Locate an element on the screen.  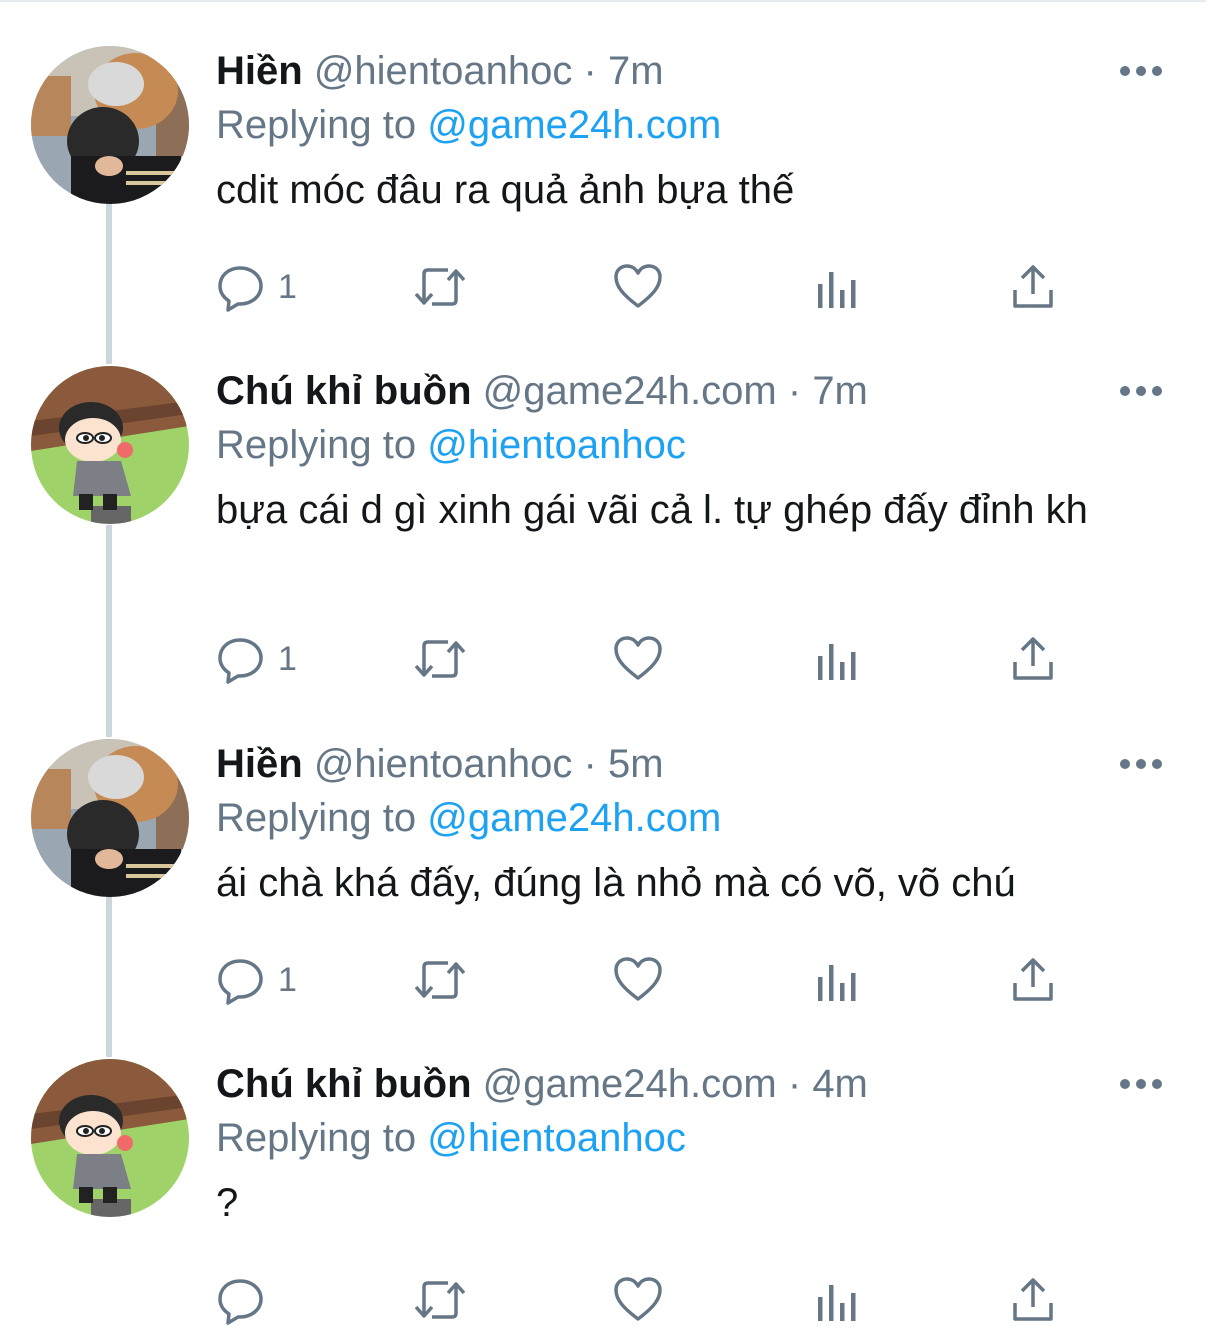
timestamp: 5m is located at coordinates (636, 764).